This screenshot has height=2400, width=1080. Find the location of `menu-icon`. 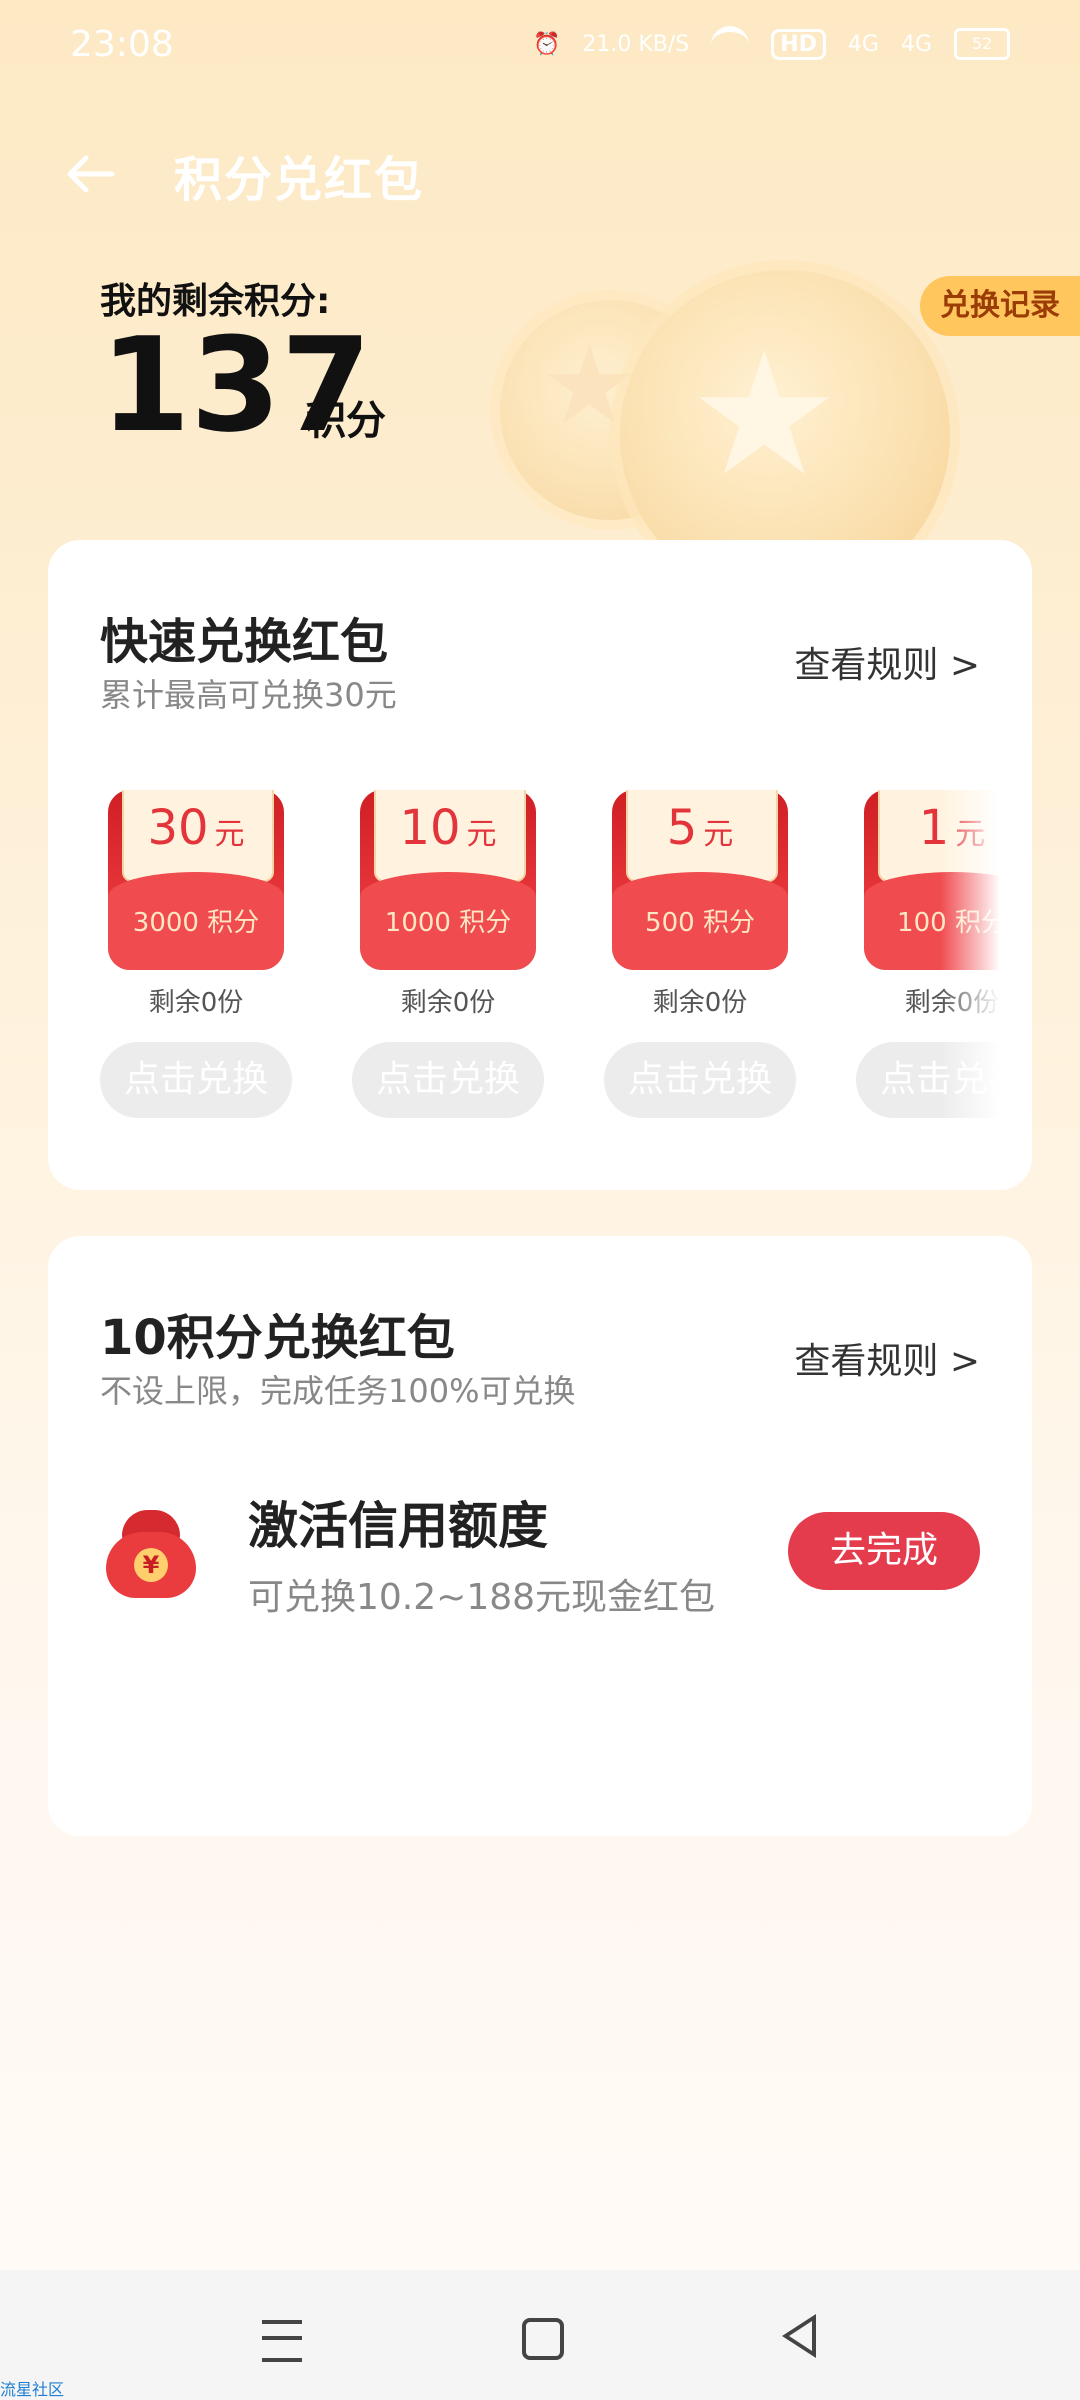

menu-icon is located at coordinates (282, 2341).